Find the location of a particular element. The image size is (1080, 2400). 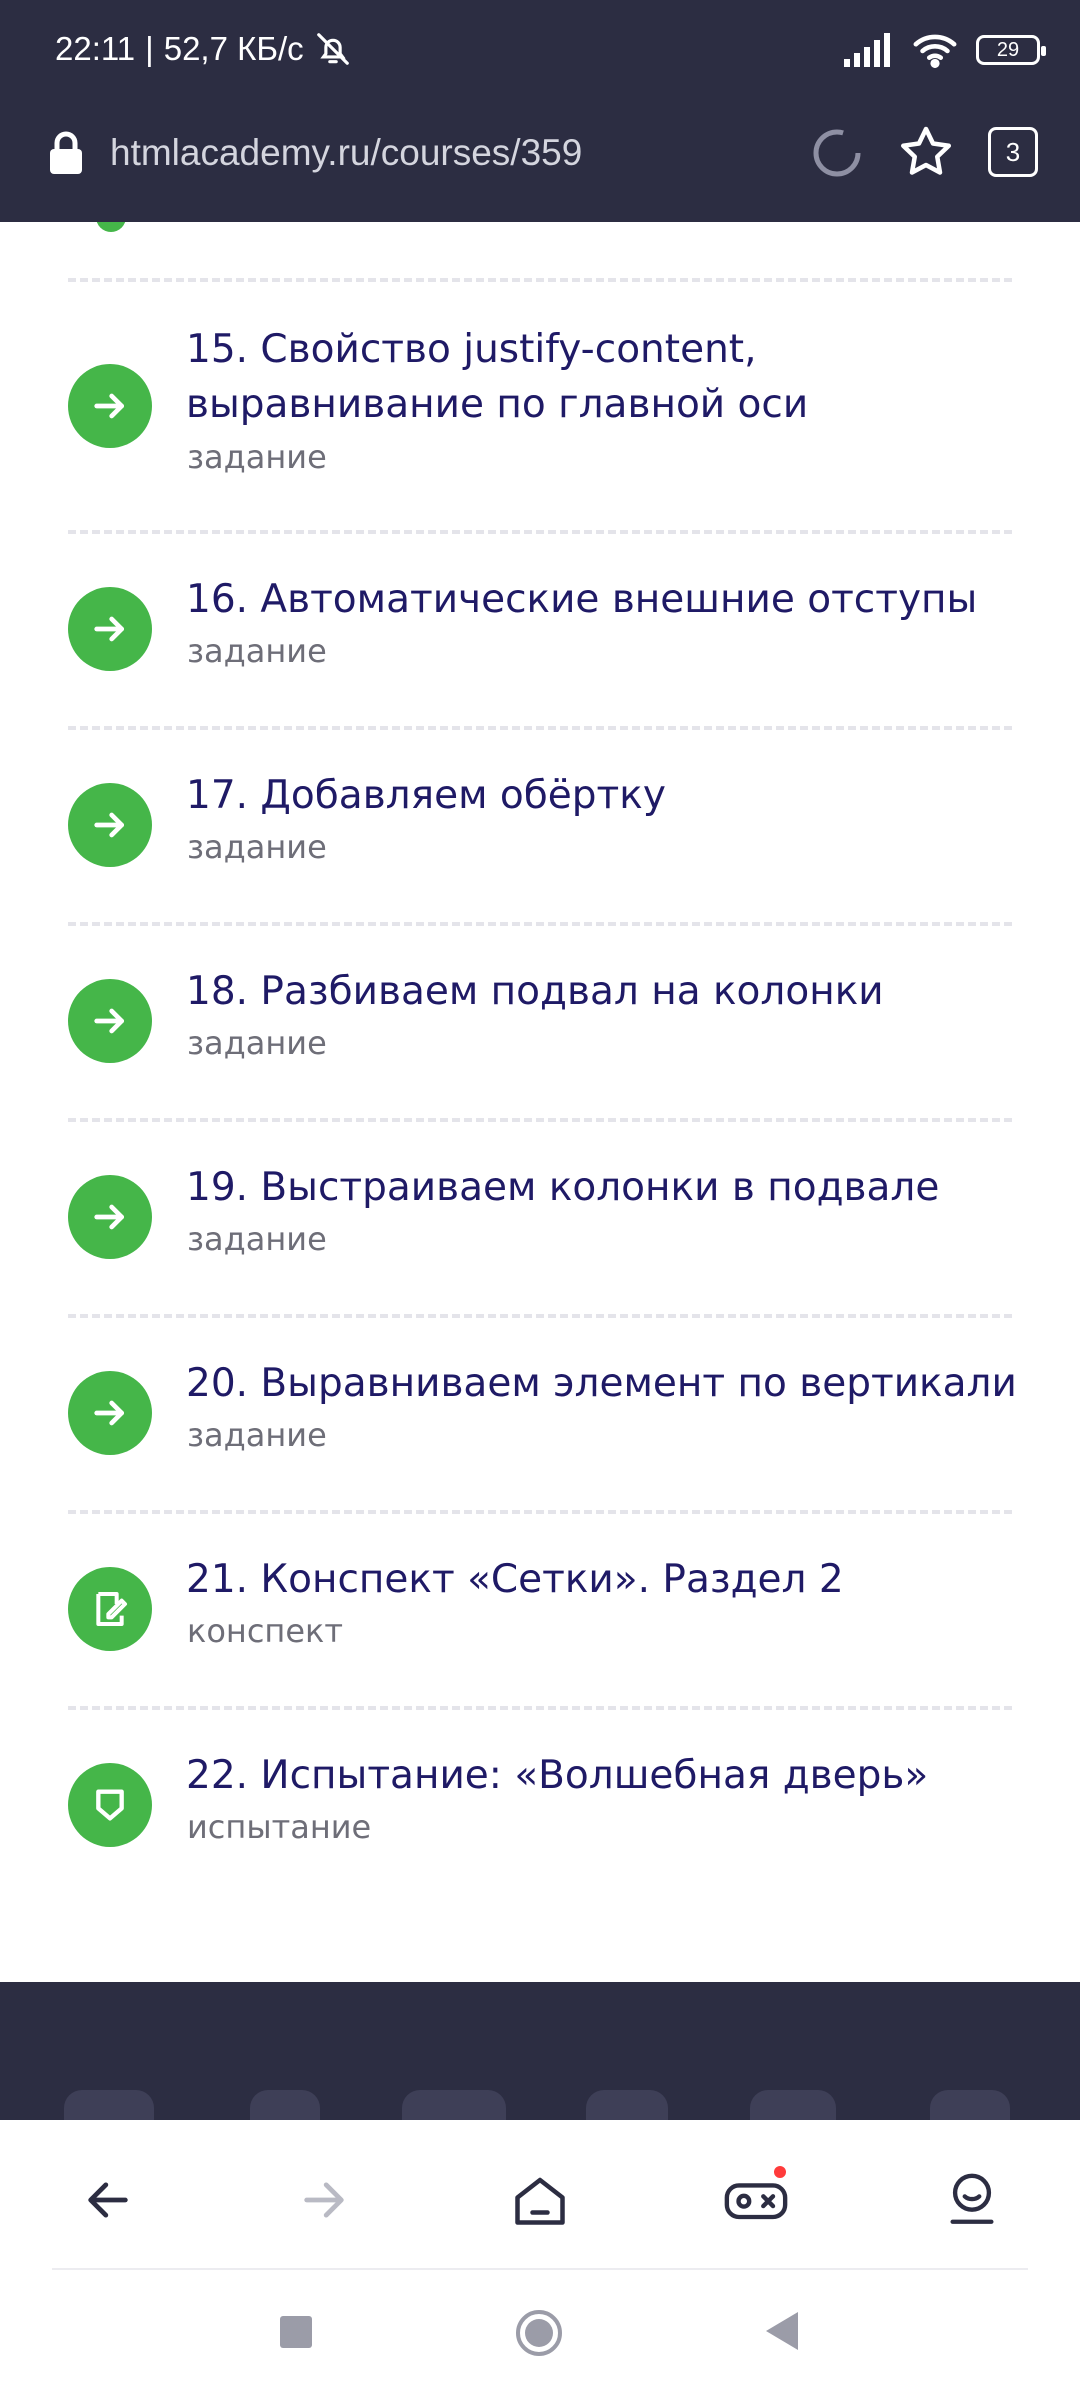

url-bar: htmlacademy.ru/courses/359 3 is located at coordinates (540, 165).